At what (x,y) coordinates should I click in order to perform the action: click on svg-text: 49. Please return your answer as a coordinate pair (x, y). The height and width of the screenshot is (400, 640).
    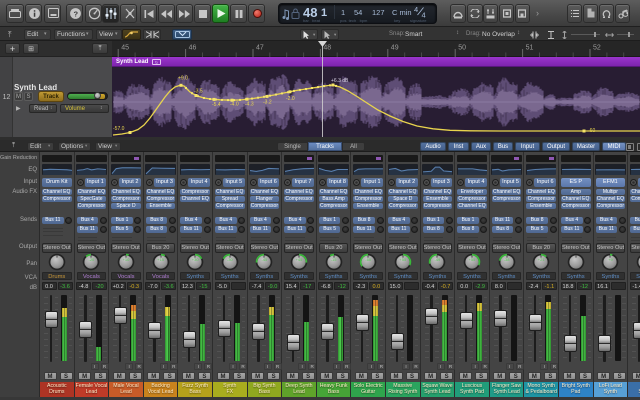
    Looking at the image, I should click on (395, 48).